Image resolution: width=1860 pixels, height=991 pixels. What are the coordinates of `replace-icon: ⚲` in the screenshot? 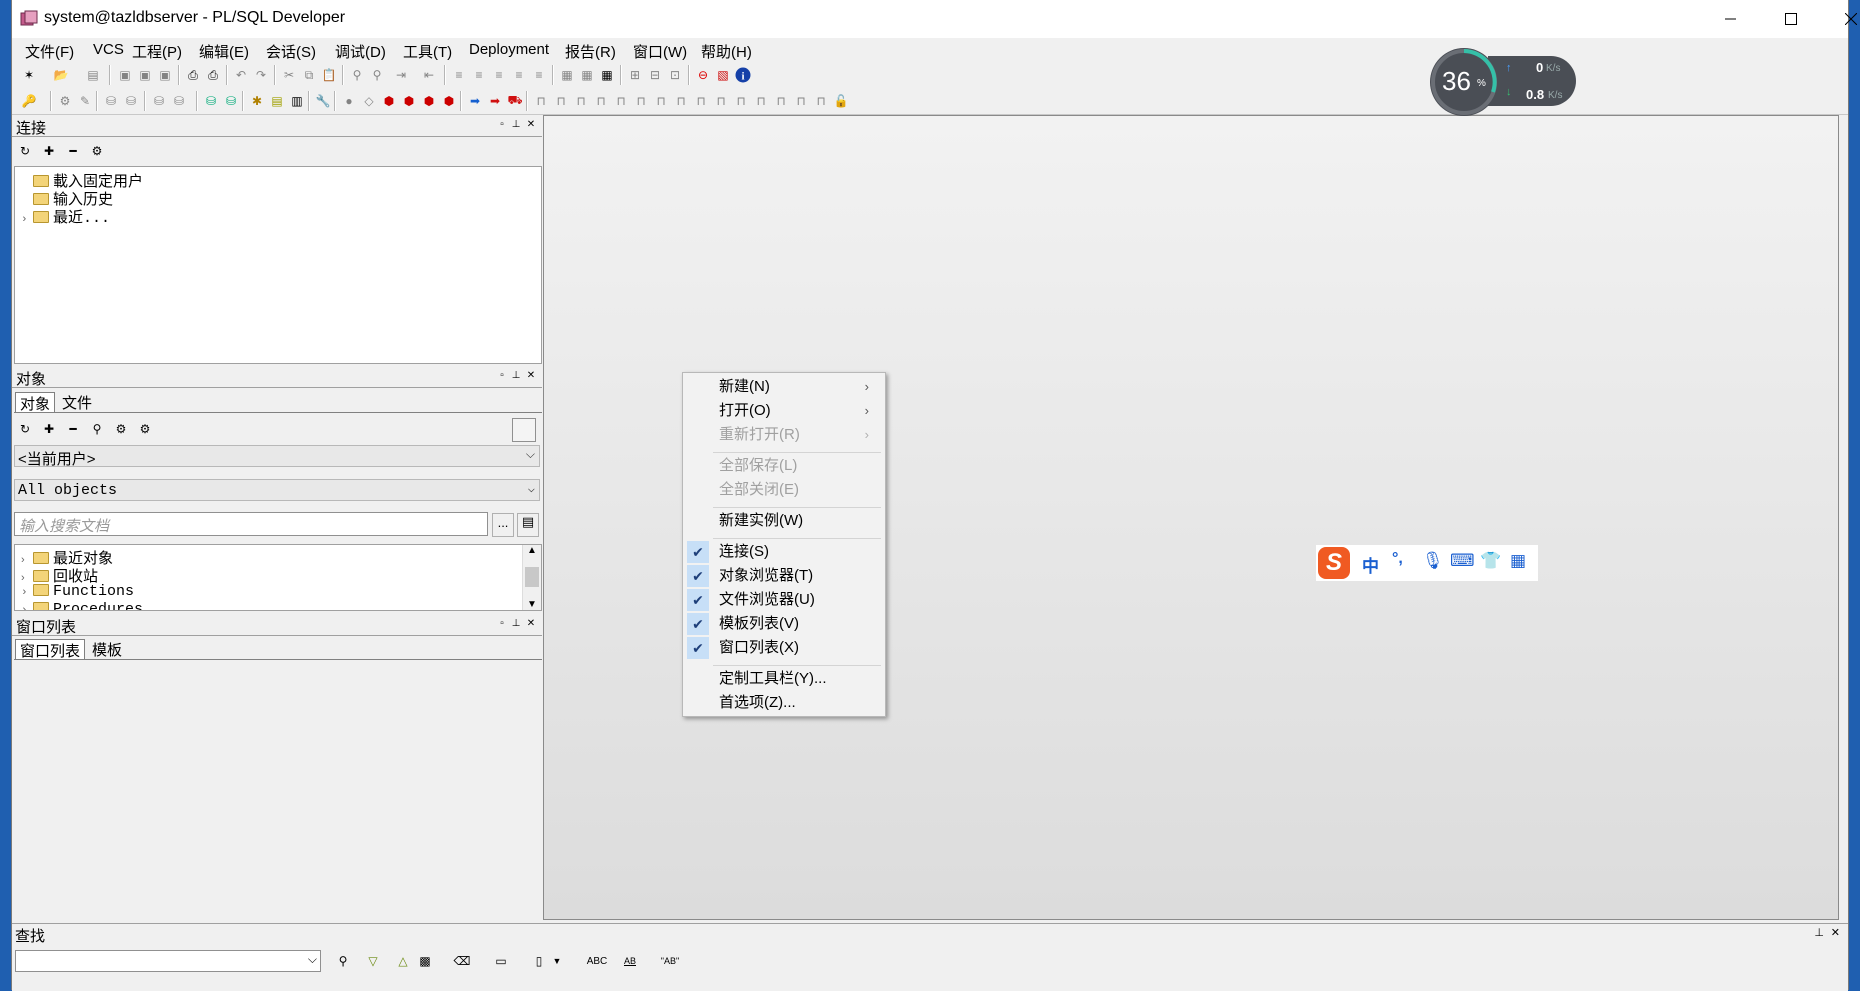 It's located at (377, 75).